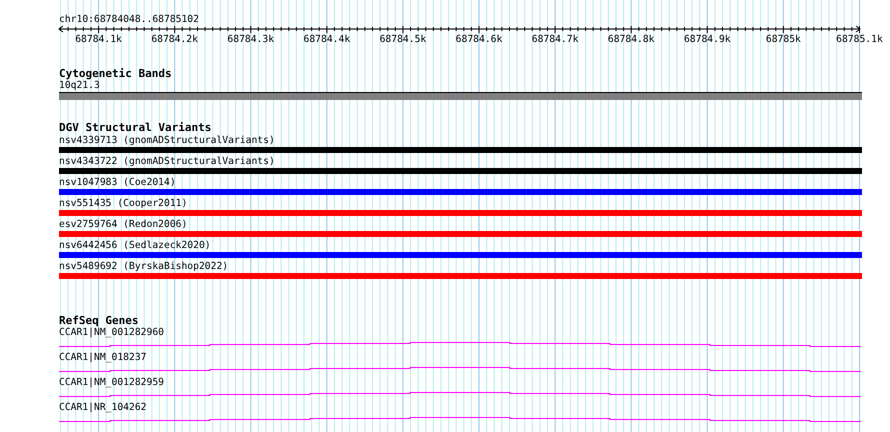  Describe the element at coordinates (859, 39) in the screenshot. I see `tick-label: 68785.1k` at that location.